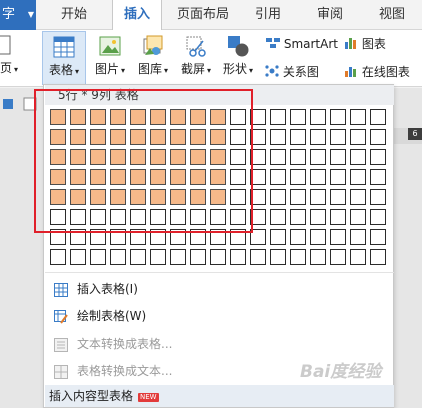 Image resolution: width=422 pixels, height=408 pixels. Describe the element at coordinates (61, 344) in the screenshot. I see `text-to-table-icon` at that location.